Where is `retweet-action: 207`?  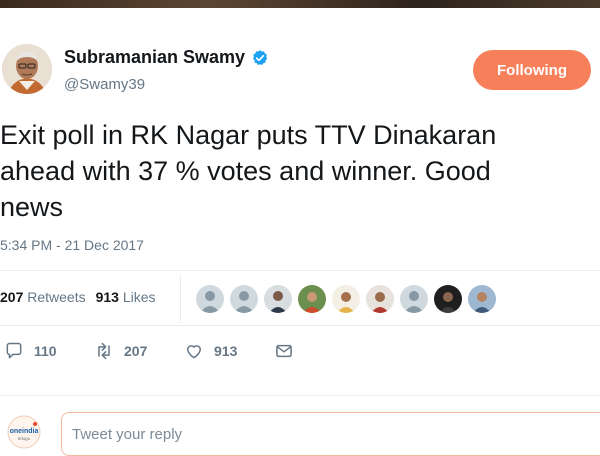 retweet-action: 207 is located at coordinates (139, 351).